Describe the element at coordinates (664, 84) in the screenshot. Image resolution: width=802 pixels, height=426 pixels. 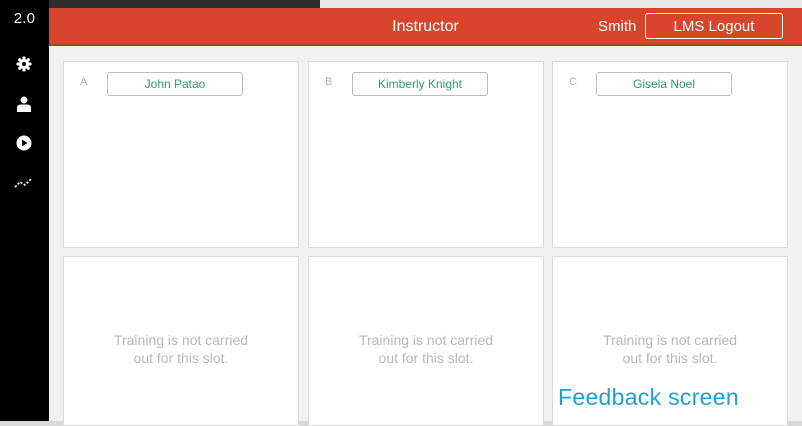
I see `trainee-name-button: Gisela Noel` at that location.